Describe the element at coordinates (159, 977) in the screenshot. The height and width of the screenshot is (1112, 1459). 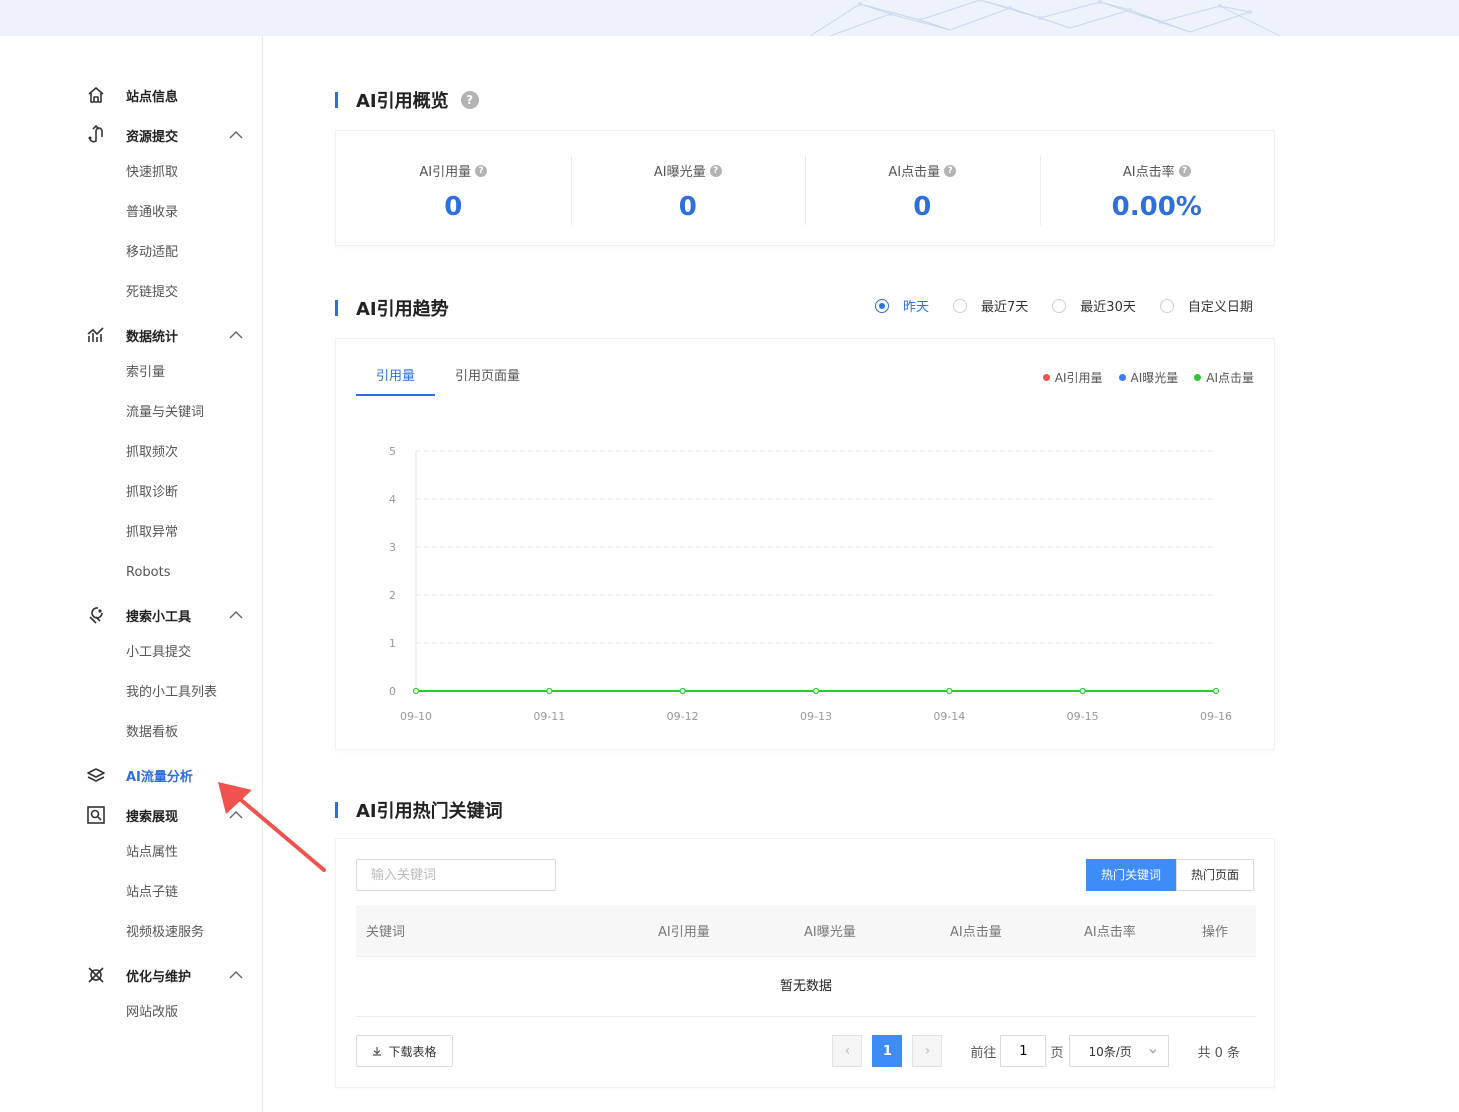
I see `sidebar-group-label: 优化与维护` at that location.